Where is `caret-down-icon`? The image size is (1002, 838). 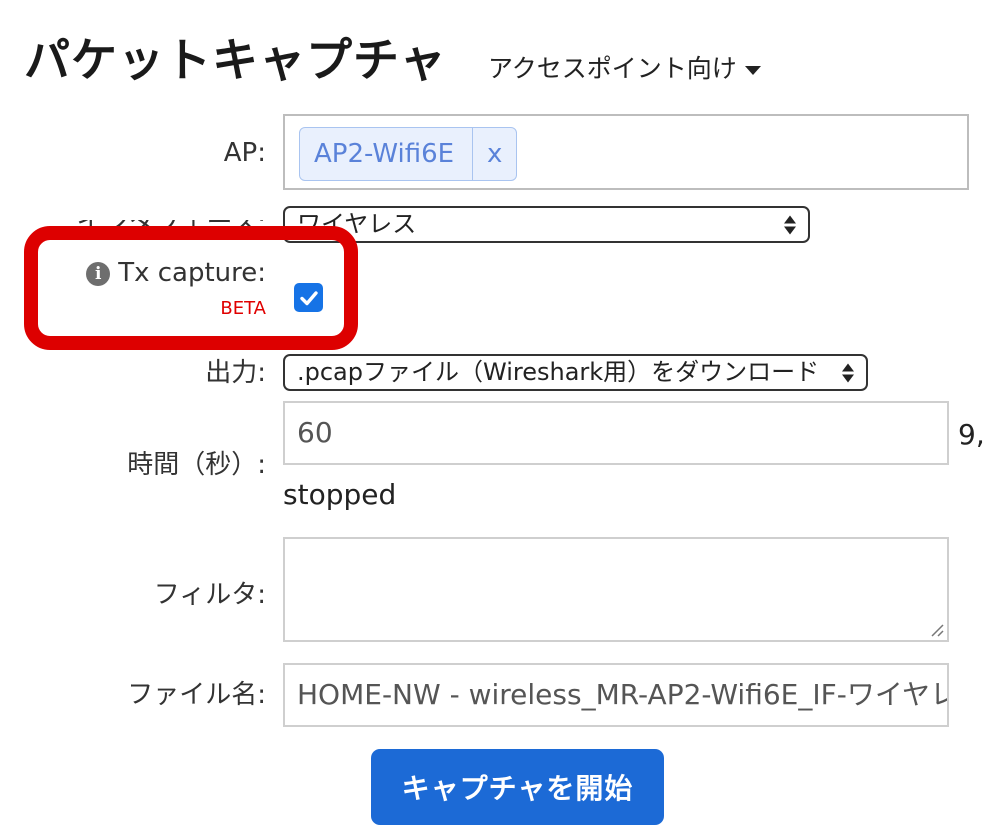 caret-down-icon is located at coordinates (752, 70).